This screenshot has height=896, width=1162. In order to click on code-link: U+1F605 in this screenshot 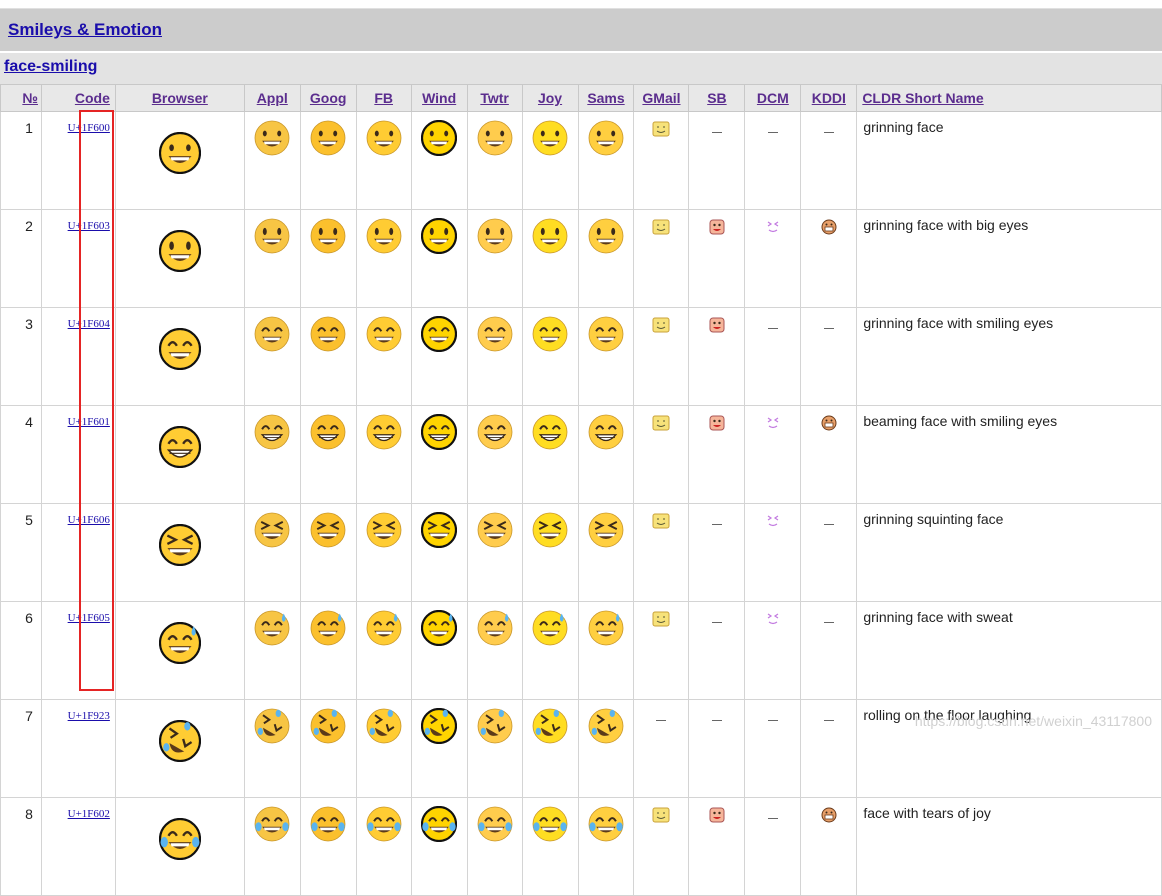, I will do `click(89, 618)`.